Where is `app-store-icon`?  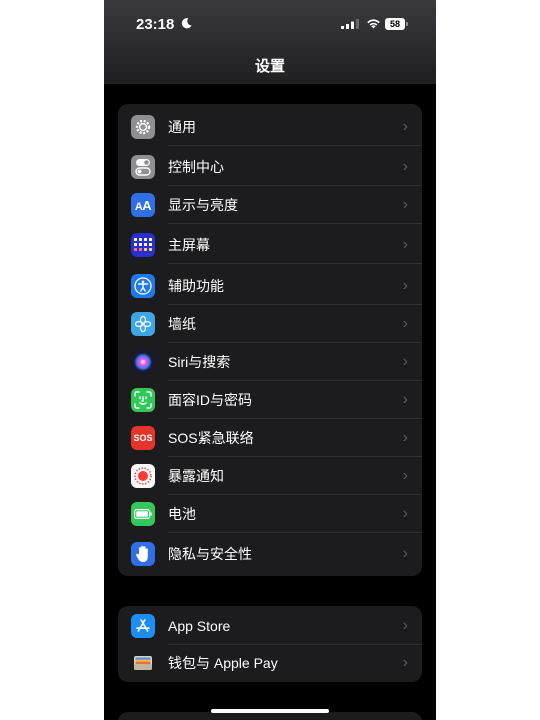 app-store-icon is located at coordinates (143, 626).